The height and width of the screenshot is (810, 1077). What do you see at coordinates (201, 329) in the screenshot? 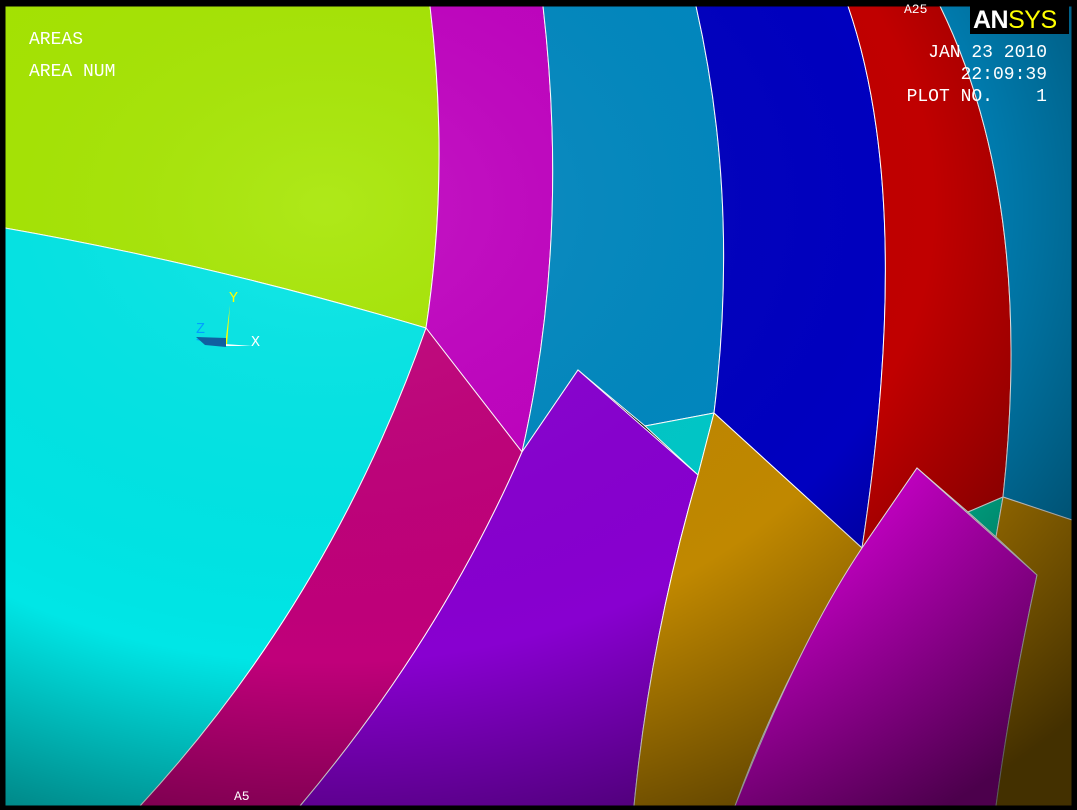
I see `triad-z-label: Z` at bounding box center [201, 329].